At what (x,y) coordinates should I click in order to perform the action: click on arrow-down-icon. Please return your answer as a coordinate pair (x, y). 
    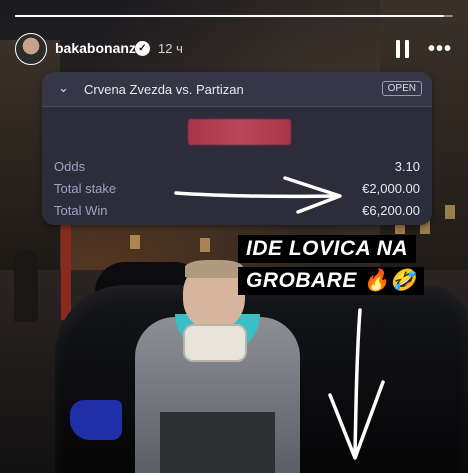
    Looking at the image, I should click on (357, 382).